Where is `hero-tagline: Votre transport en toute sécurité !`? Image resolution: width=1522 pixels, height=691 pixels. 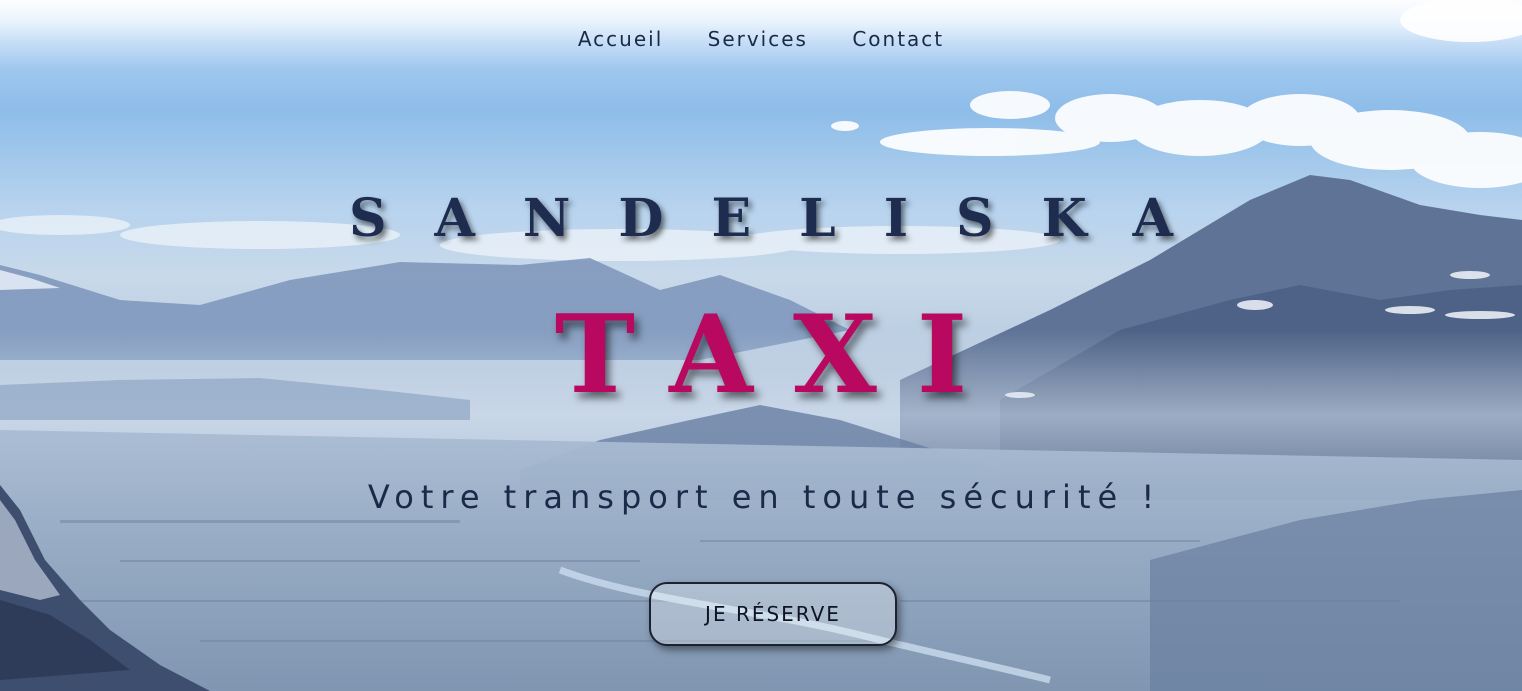 hero-tagline: Votre transport en toute sécurité ! is located at coordinates (764, 497).